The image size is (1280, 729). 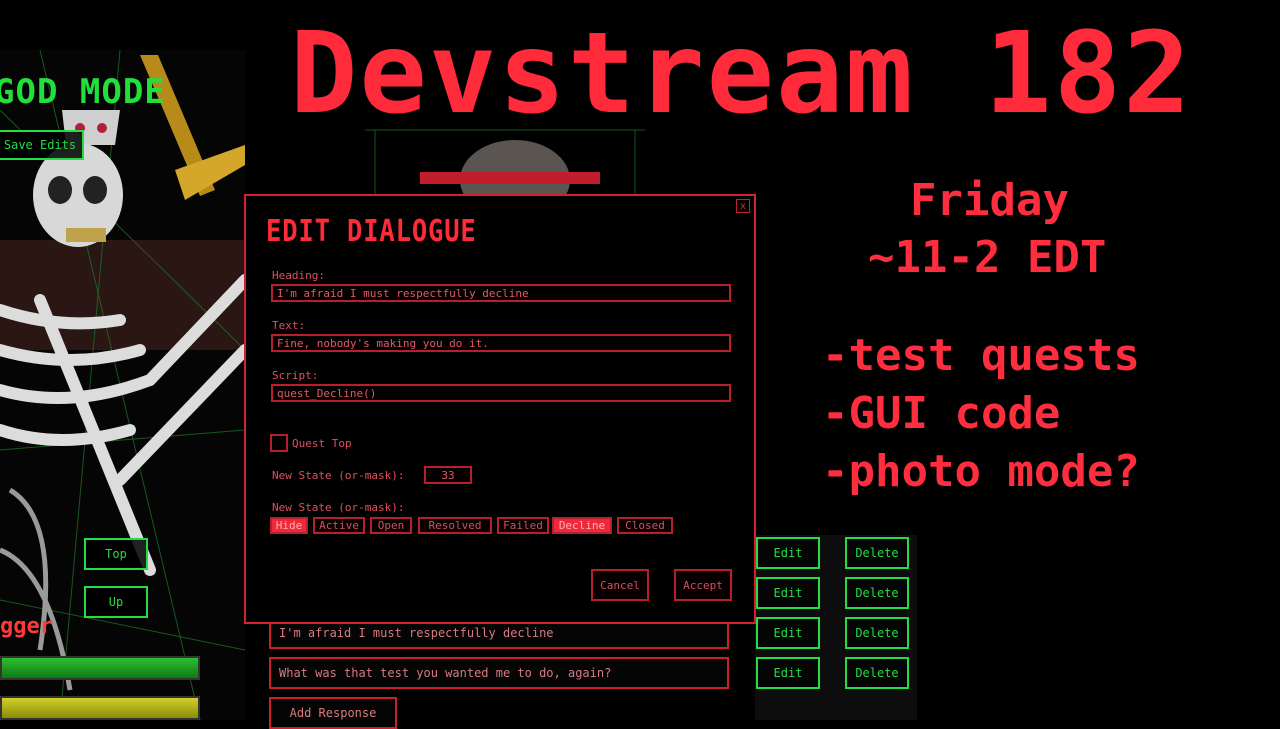 What do you see at coordinates (741, 74) in the screenshot?
I see `stream-title: Devstream 182` at bounding box center [741, 74].